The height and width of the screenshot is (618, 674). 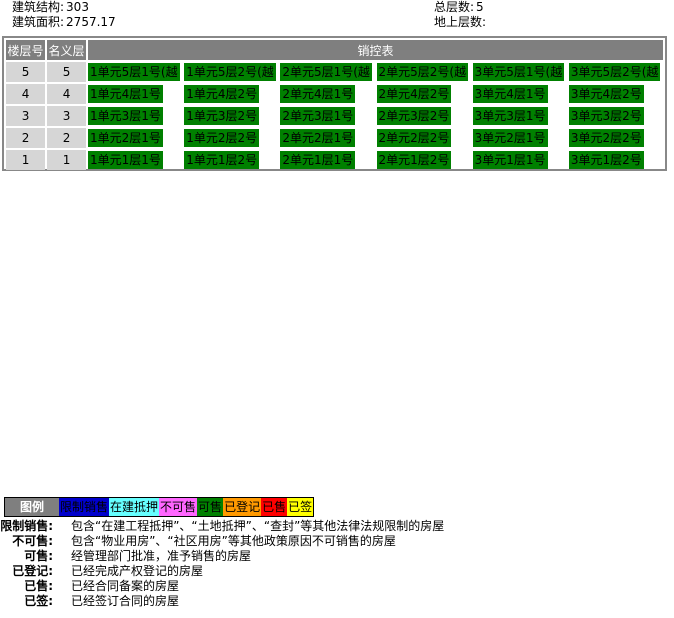 What do you see at coordinates (606, 116) in the screenshot?
I see `unit-link: 3单元3层2号` at bounding box center [606, 116].